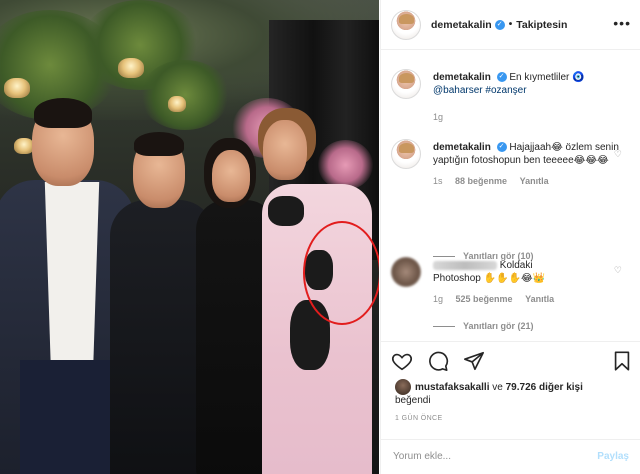 This screenshot has height=474, width=640. What do you see at coordinates (462, 147) in the screenshot?
I see `comment-username: demetakalin` at bounding box center [462, 147].